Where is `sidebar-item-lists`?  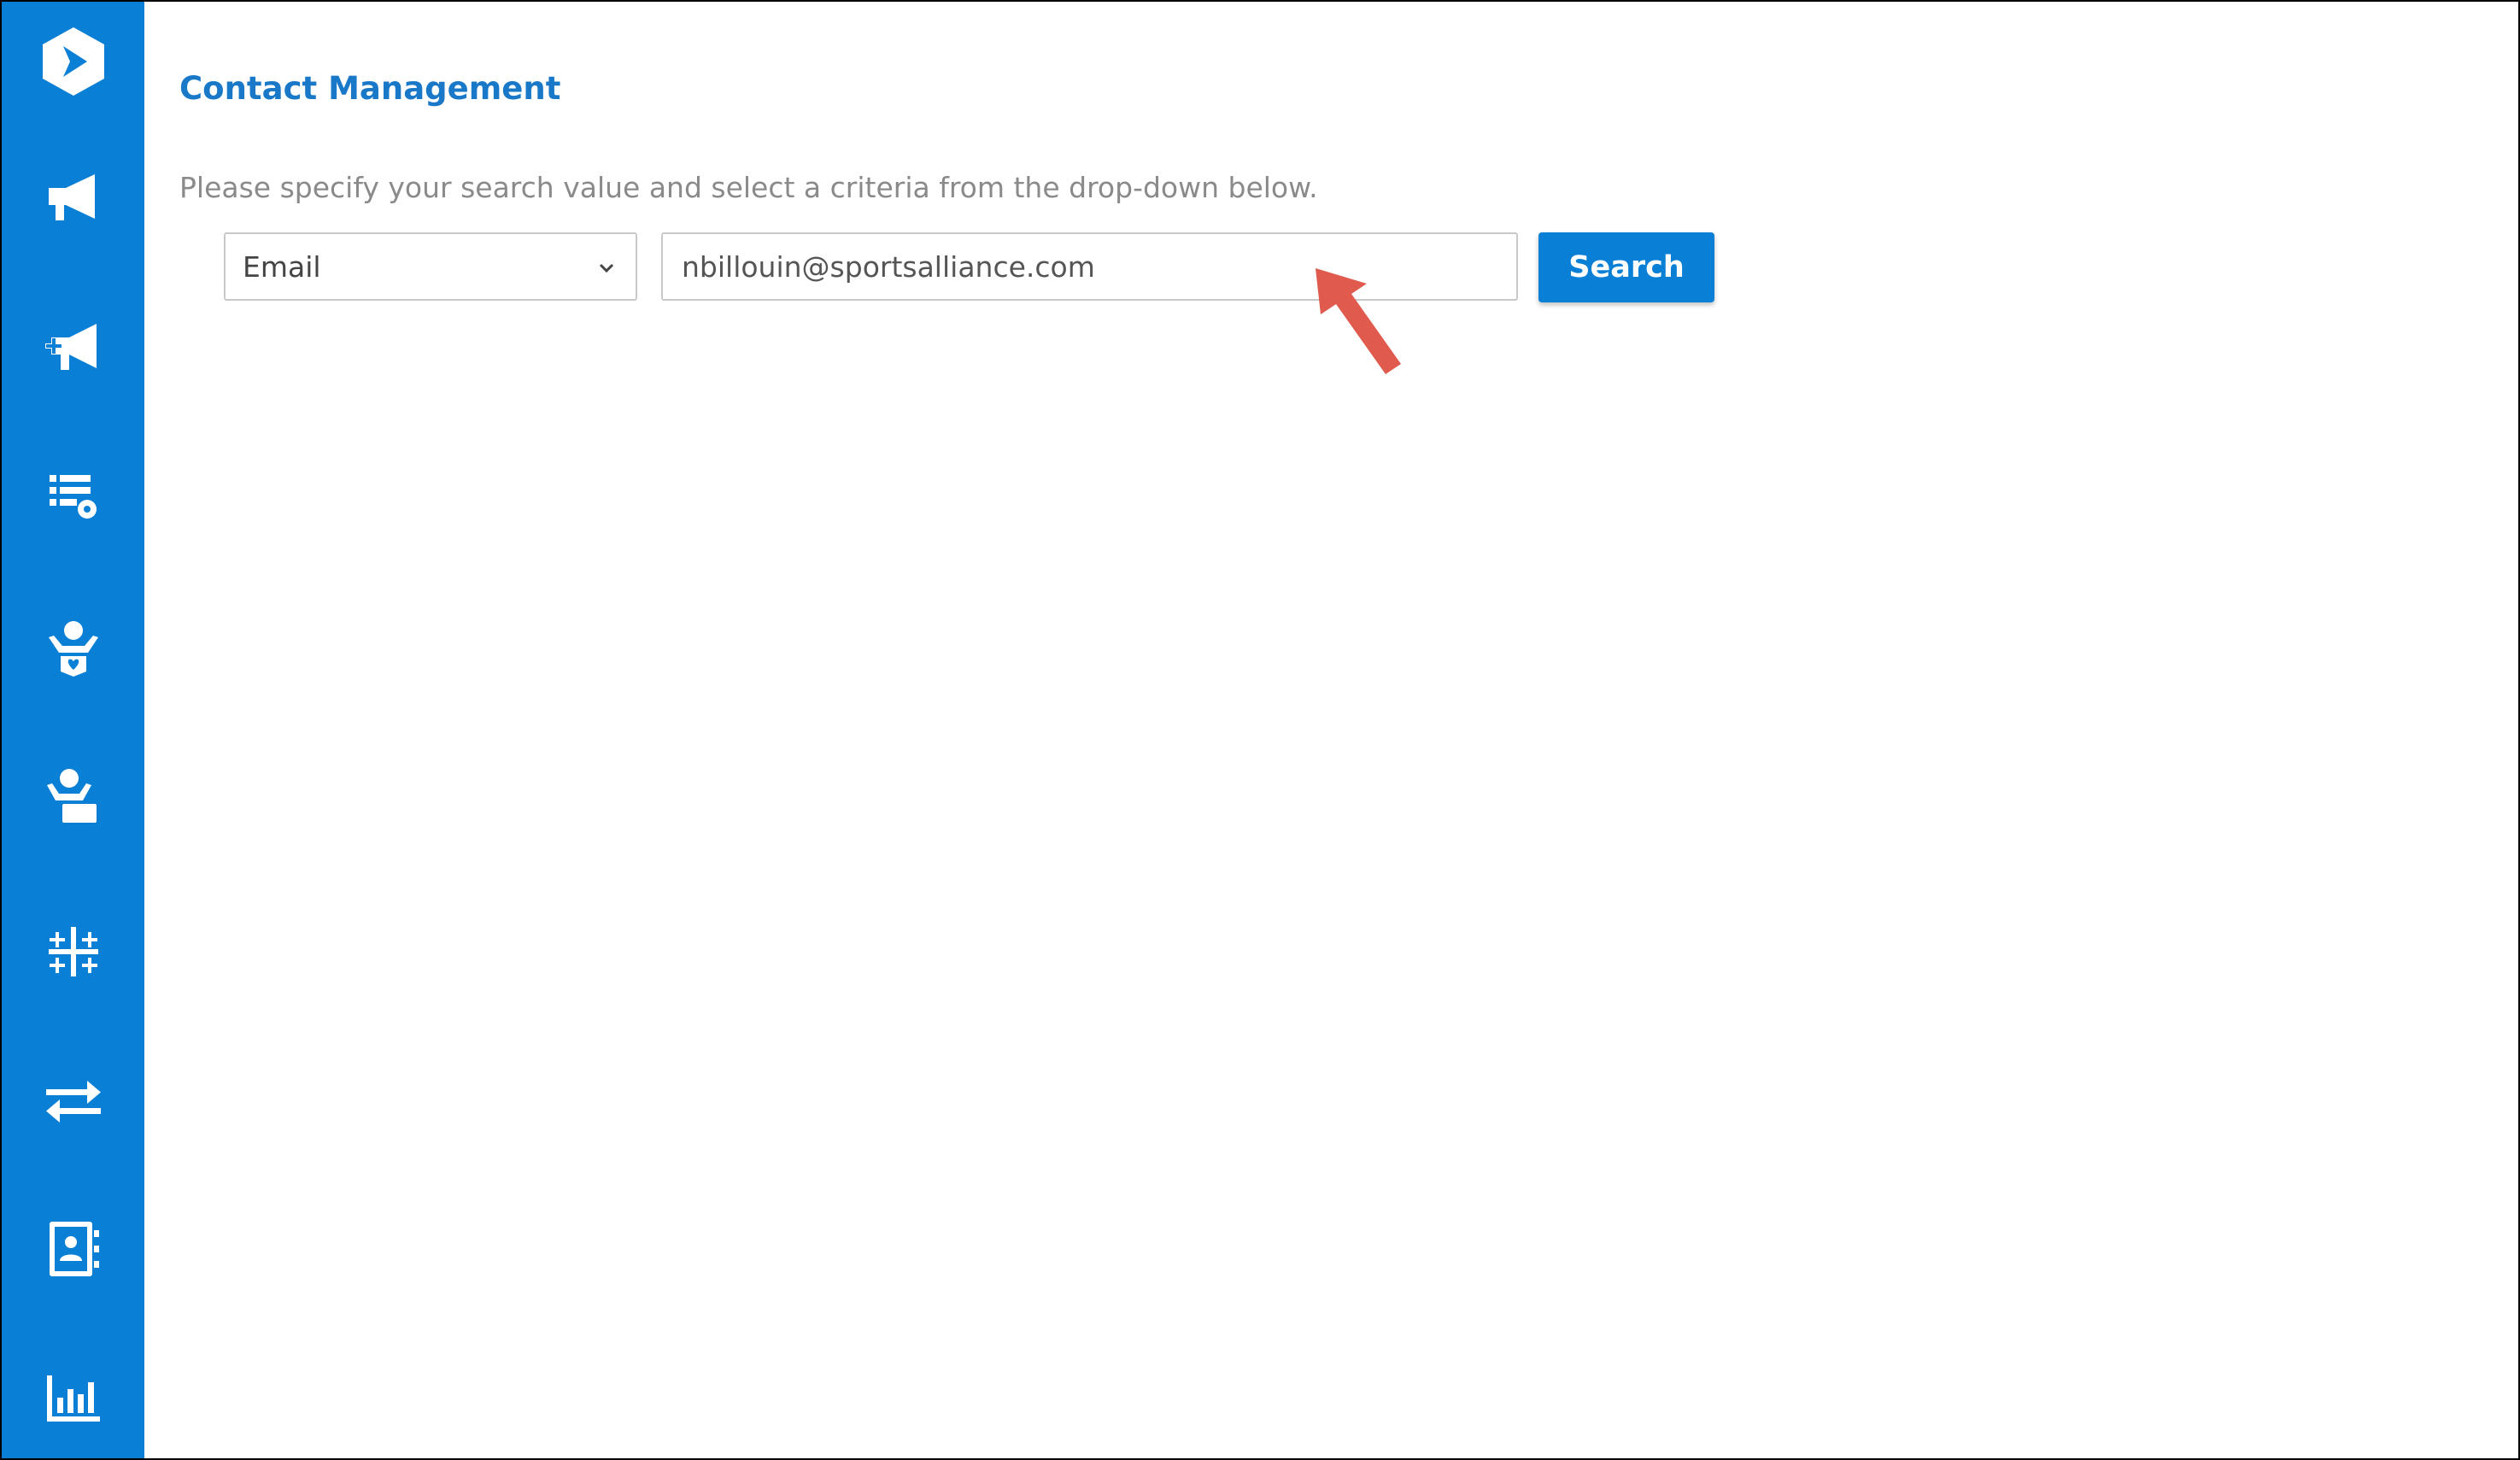
sidebar-item-lists is located at coordinates (73, 495).